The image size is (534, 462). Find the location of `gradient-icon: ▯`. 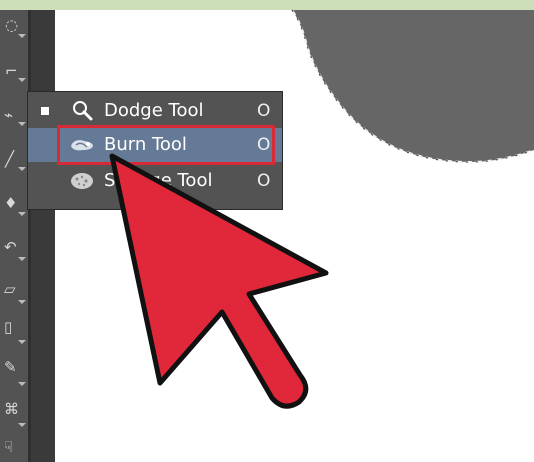

gradient-icon: ▯ is located at coordinates (8, 327).